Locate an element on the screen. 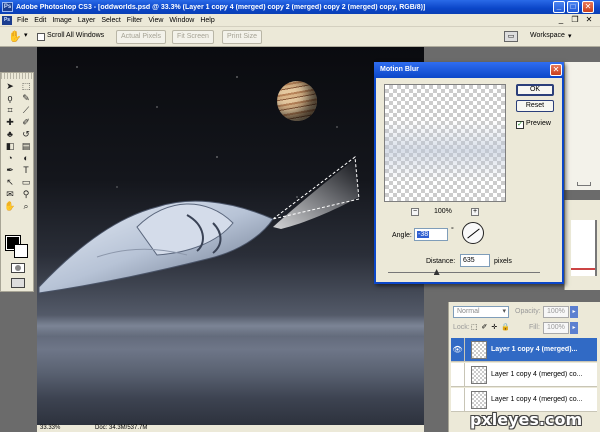  eyedropper-tool: ⚲ is located at coordinates (26, 194).